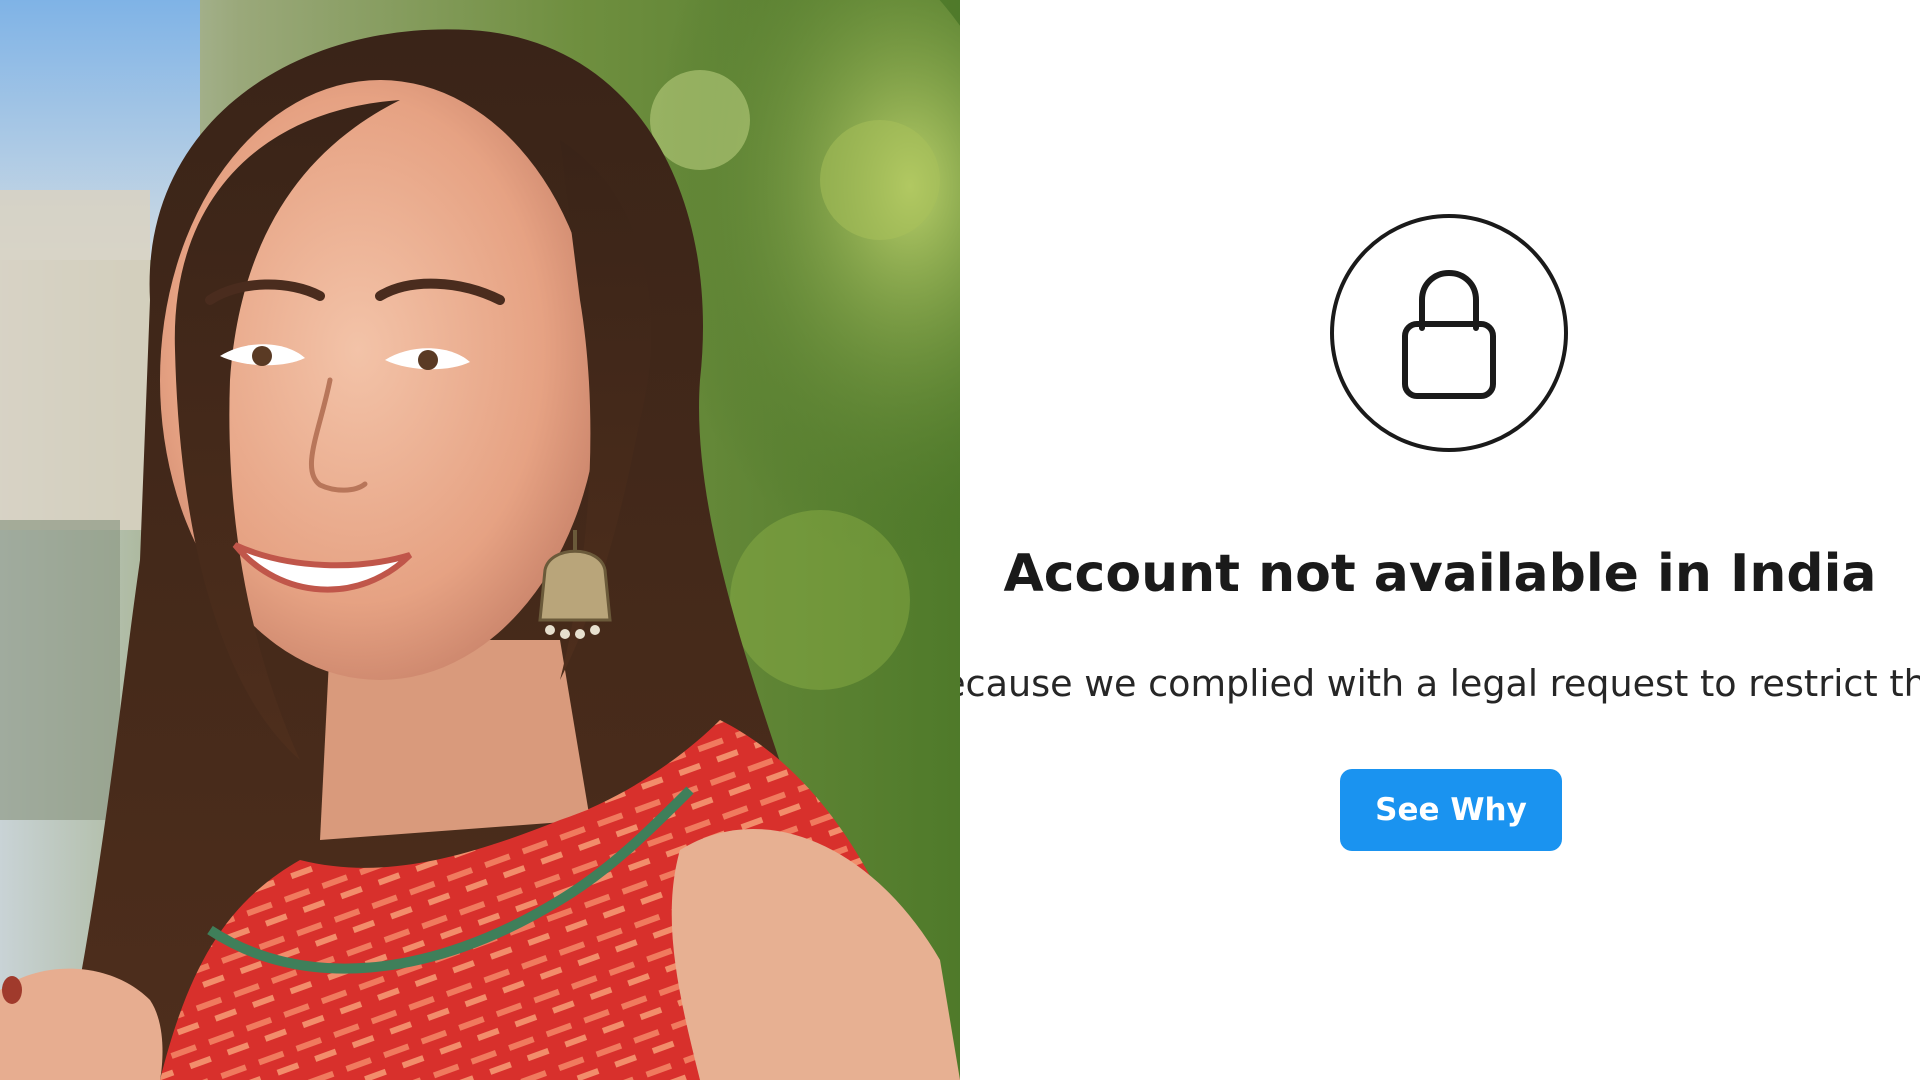 Image resolution: width=1920 pixels, height=1080 pixels. I want to click on lock-badge, so click(1449, 333).